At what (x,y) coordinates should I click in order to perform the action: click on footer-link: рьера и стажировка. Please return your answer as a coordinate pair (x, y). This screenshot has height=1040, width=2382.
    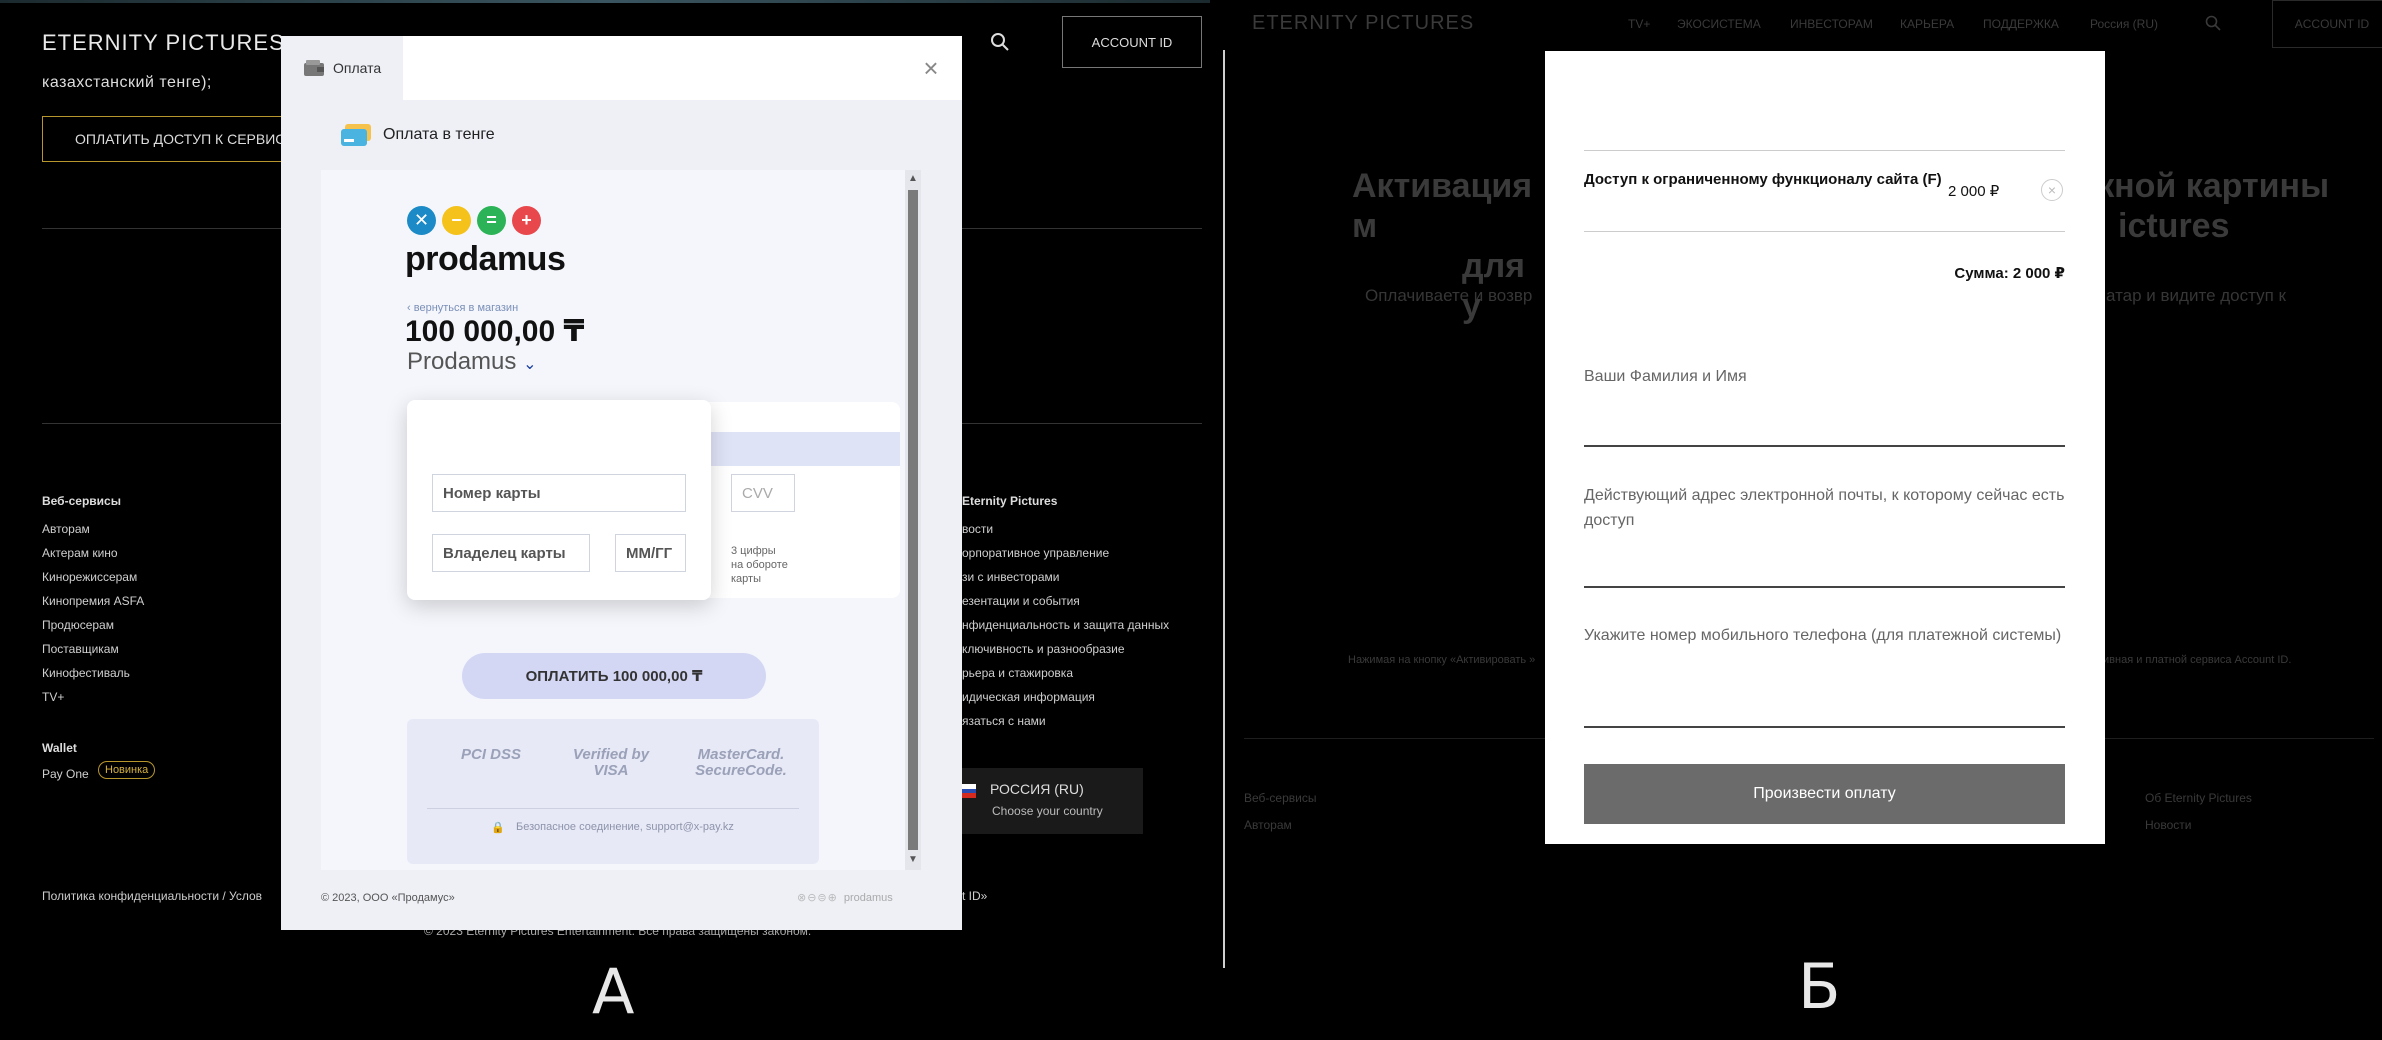
    Looking at the image, I should click on (1017, 673).